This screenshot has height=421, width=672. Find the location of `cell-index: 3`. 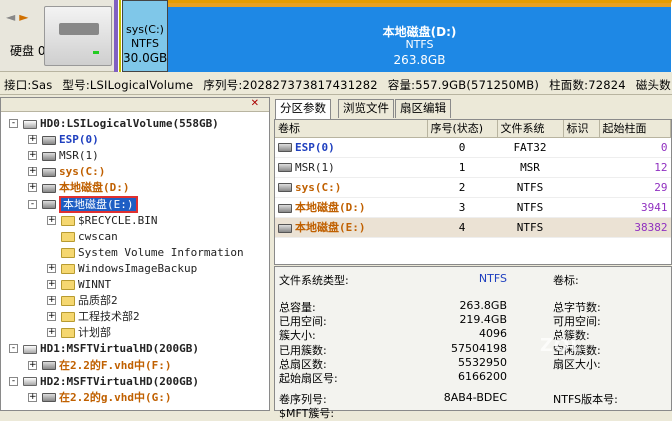

cell-index: 3 is located at coordinates (462, 207).